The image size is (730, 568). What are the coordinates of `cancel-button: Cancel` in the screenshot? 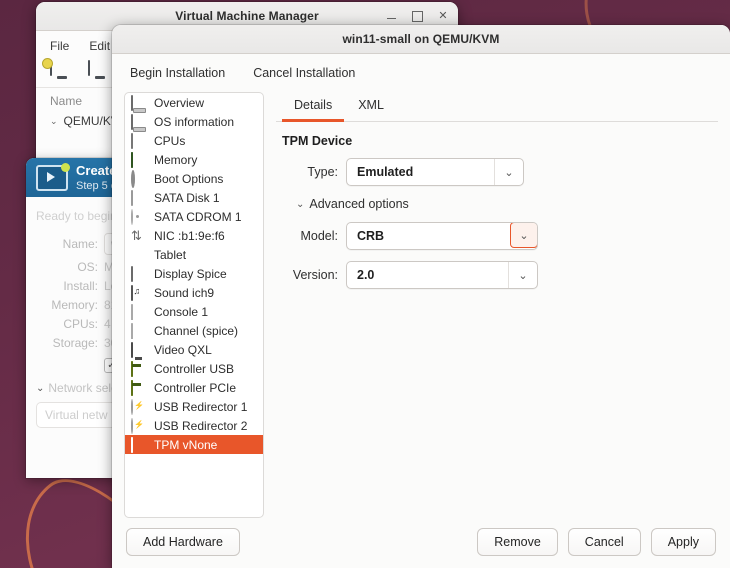 It's located at (604, 542).